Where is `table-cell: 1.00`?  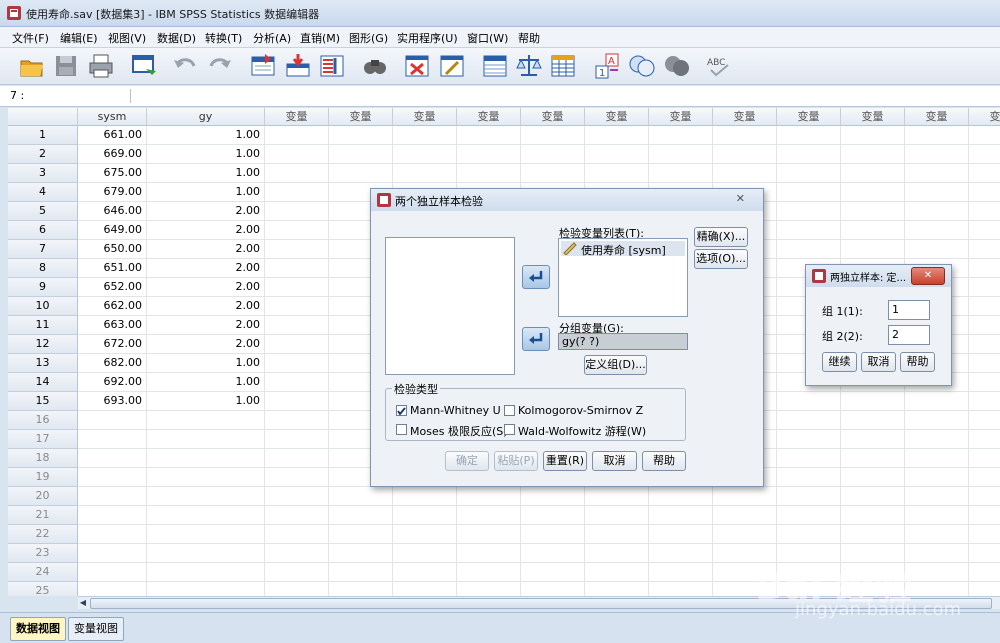
table-cell: 1.00 is located at coordinates (206, 192).